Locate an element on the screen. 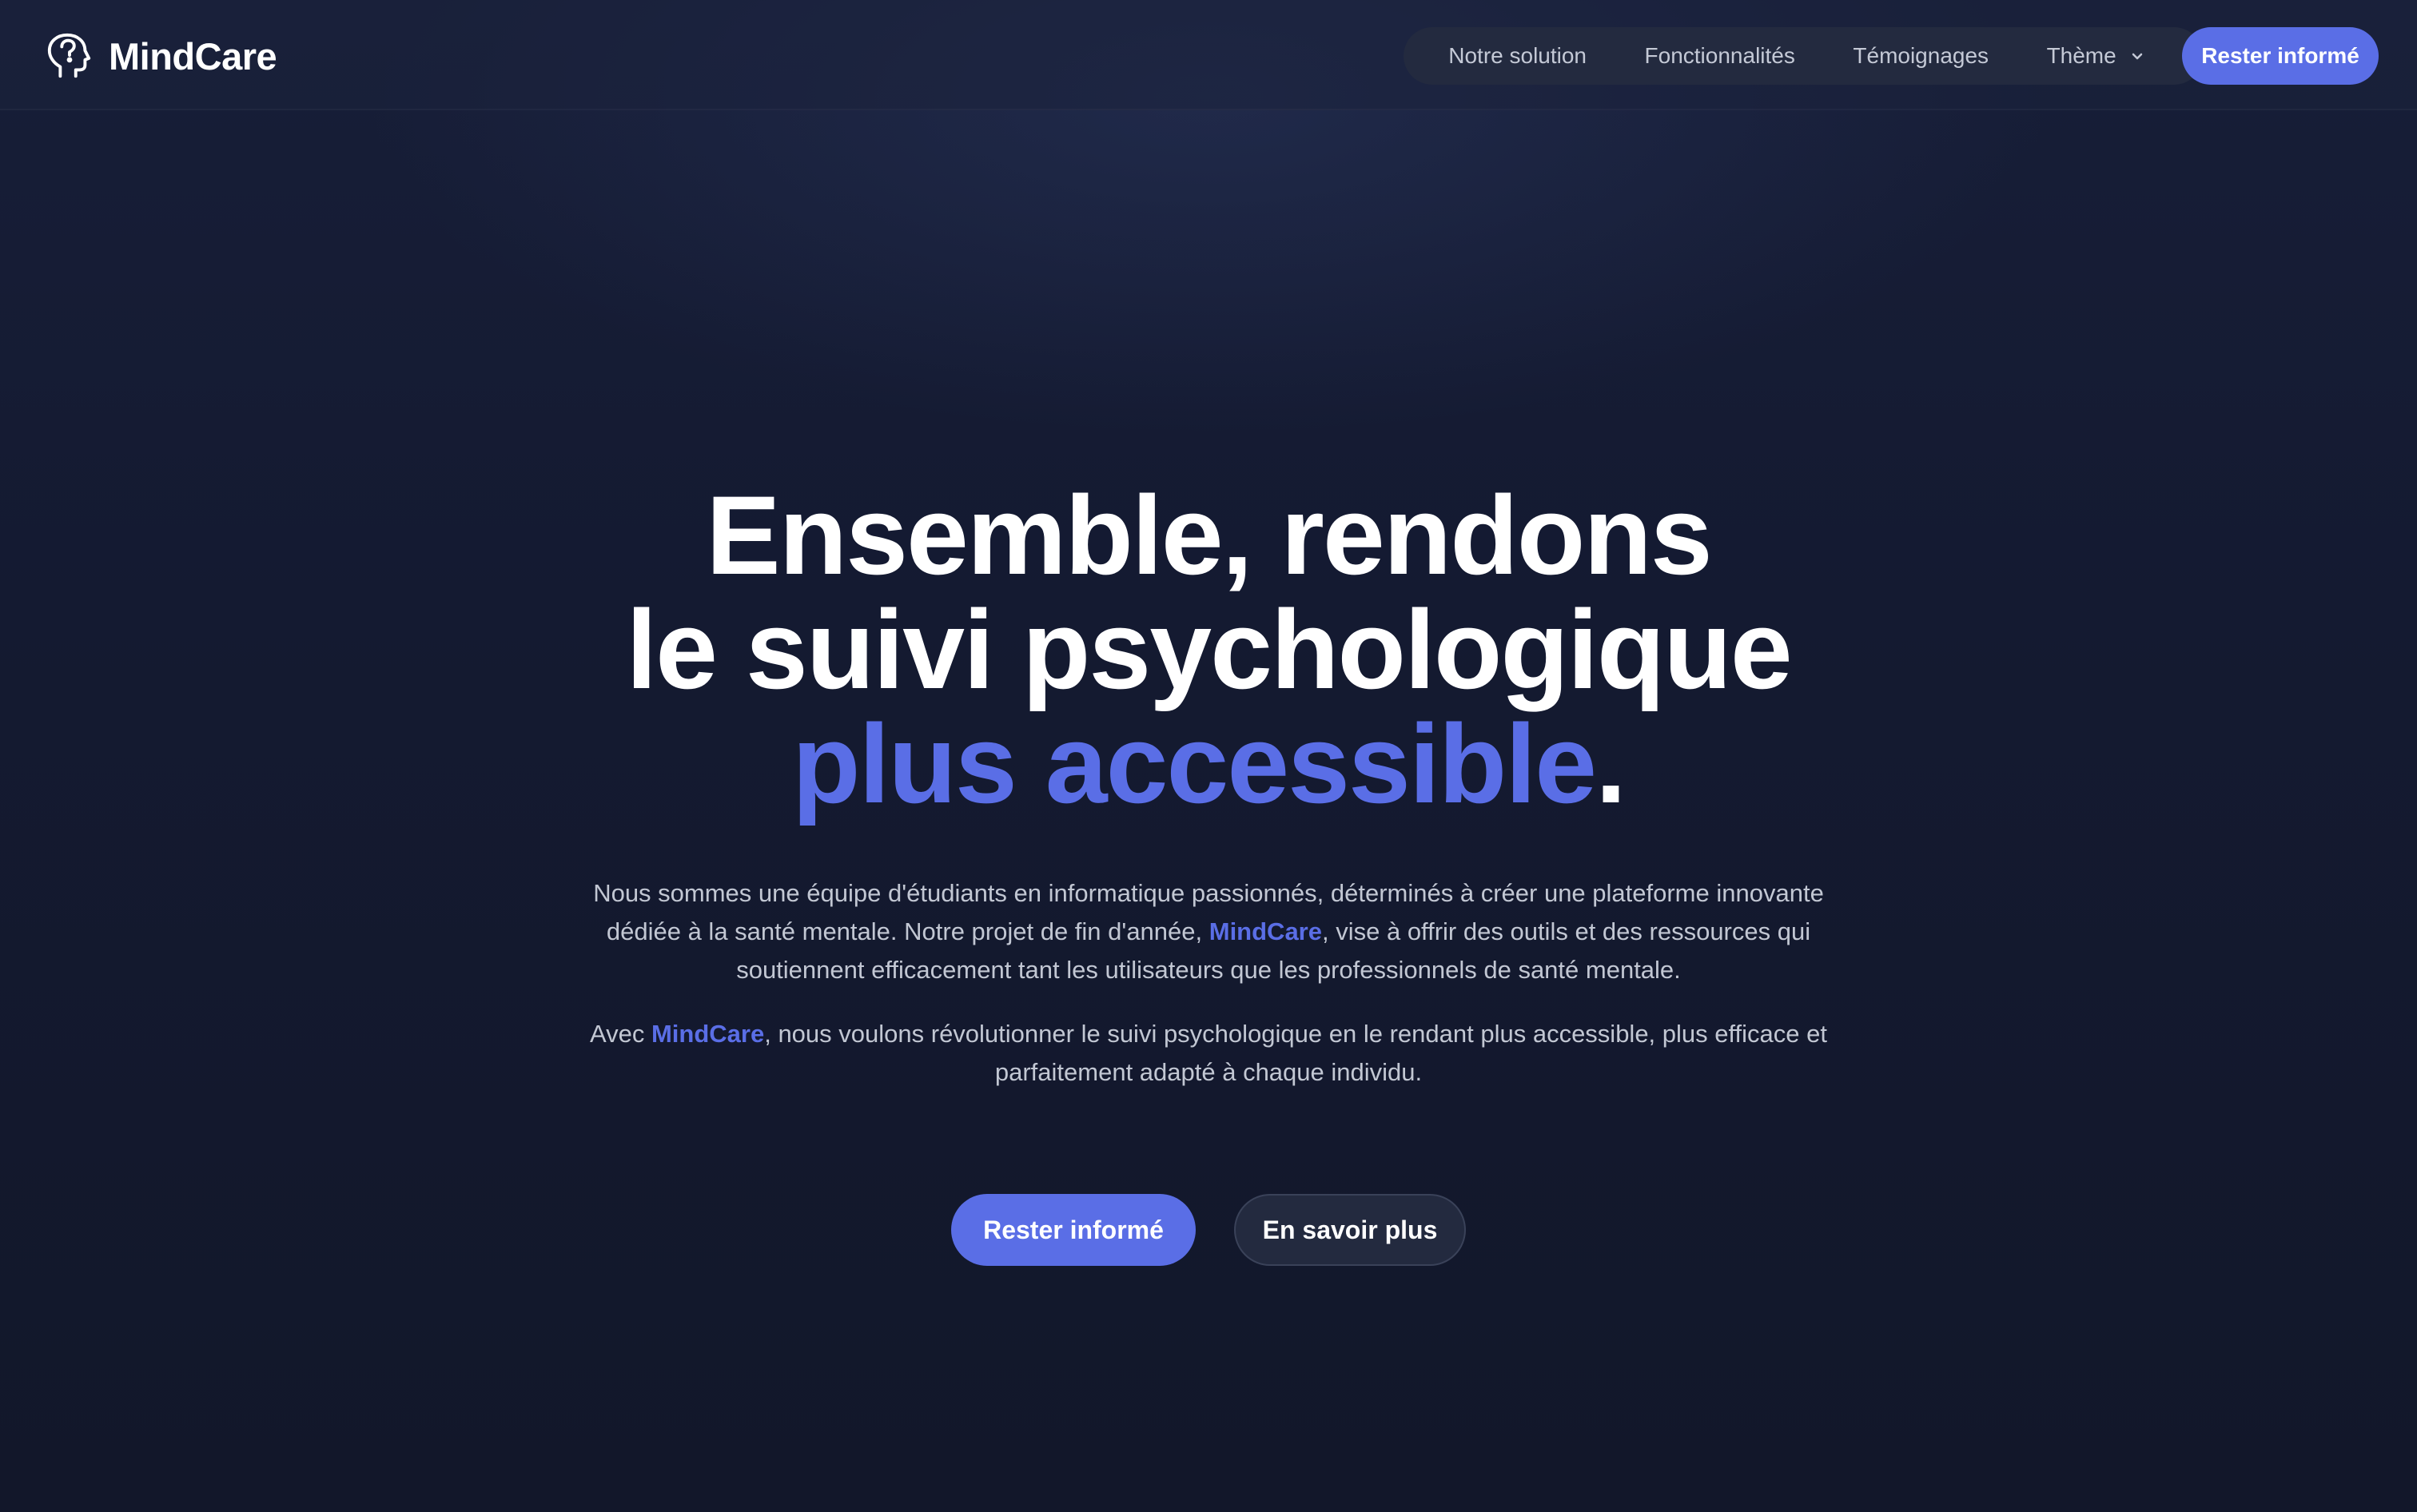 This screenshot has width=2417, height=1512. header-subscribe-button: Rester informé is located at coordinates (2280, 56).